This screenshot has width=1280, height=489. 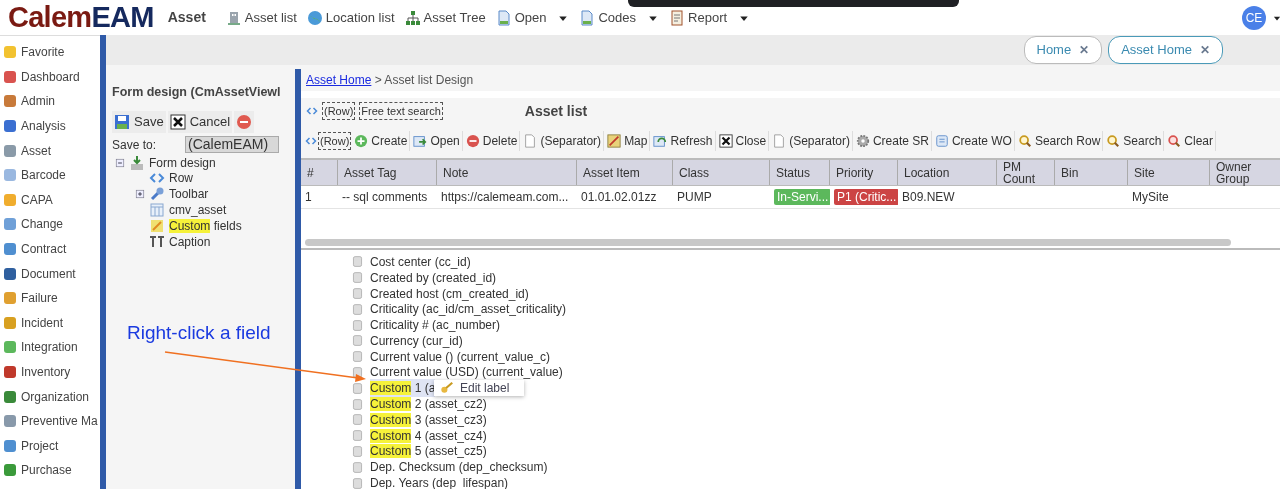 What do you see at coordinates (182, 162) in the screenshot?
I see `tree-item: Form design` at bounding box center [182, 162].